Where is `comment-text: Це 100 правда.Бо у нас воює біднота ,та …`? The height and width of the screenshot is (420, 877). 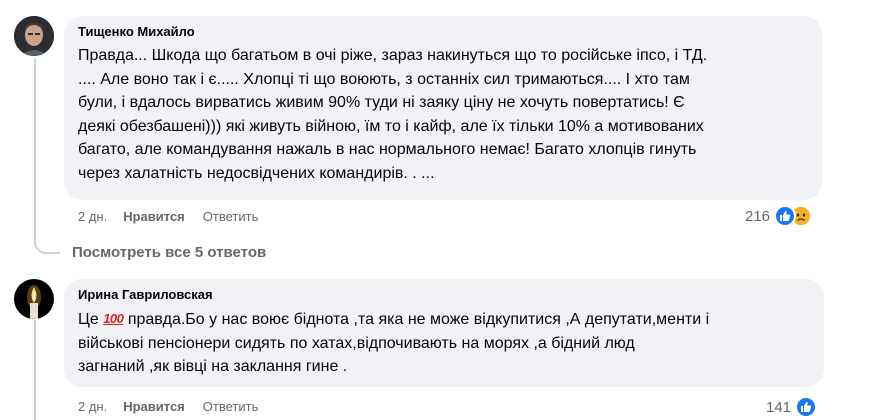 comment-text: Це 100 правда.Бо у нас воює біднота ,та … is located at coordinates (445, 343).